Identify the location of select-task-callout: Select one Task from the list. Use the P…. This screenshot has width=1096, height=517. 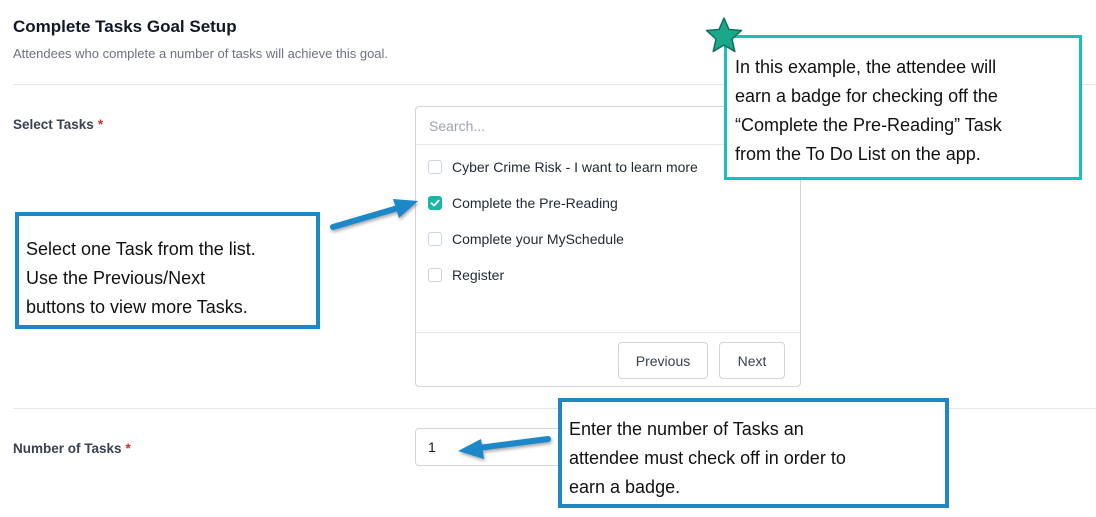
(167, 270).